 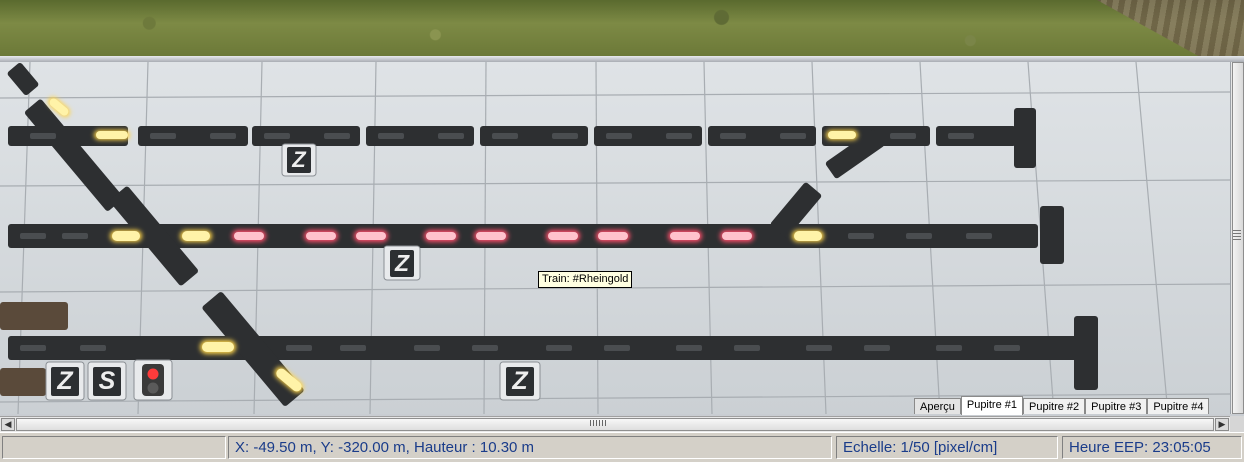 What do you see at coordinates (1054, 406) in the screenshot?
I see `tab-pupitre-2: Pupitre #2` at bounding box center [1054, 406].